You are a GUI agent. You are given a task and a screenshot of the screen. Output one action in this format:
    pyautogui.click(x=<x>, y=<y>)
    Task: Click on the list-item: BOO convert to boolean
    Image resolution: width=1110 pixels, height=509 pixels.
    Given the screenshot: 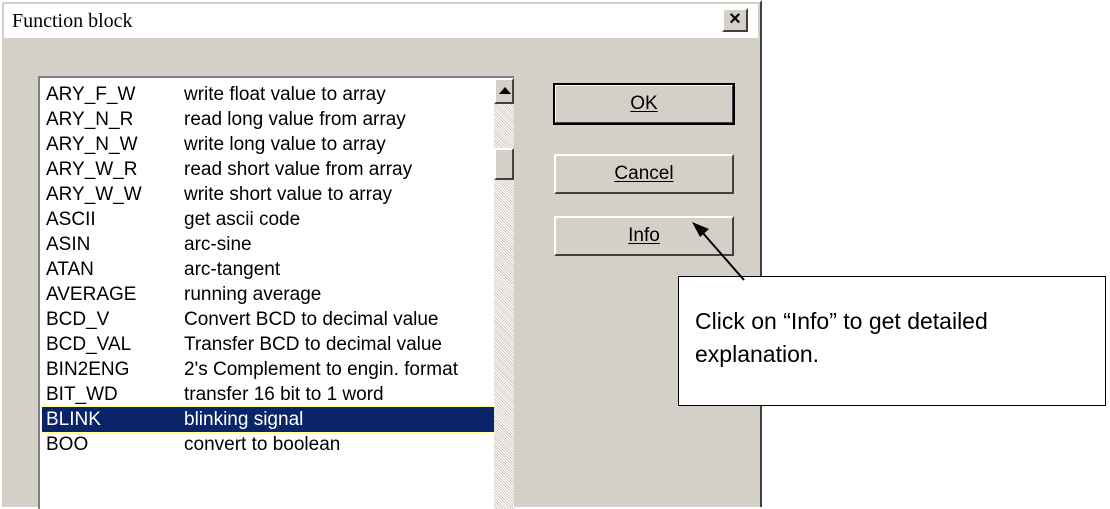 What is the action you would take?
    pyautogui.click(x=268, y=444)
    